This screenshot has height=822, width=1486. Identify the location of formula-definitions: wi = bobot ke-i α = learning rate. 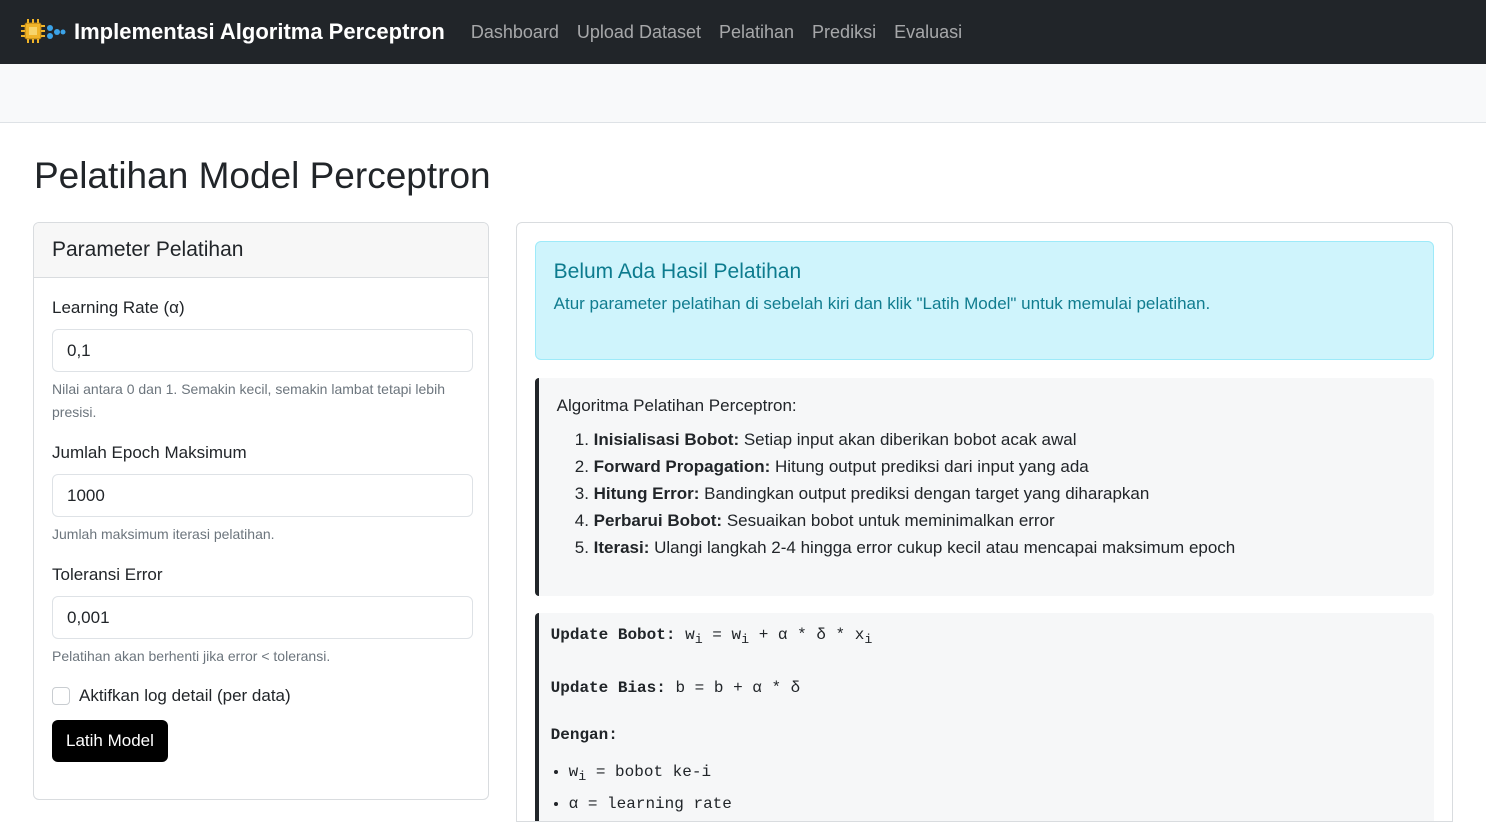
(986, 788).